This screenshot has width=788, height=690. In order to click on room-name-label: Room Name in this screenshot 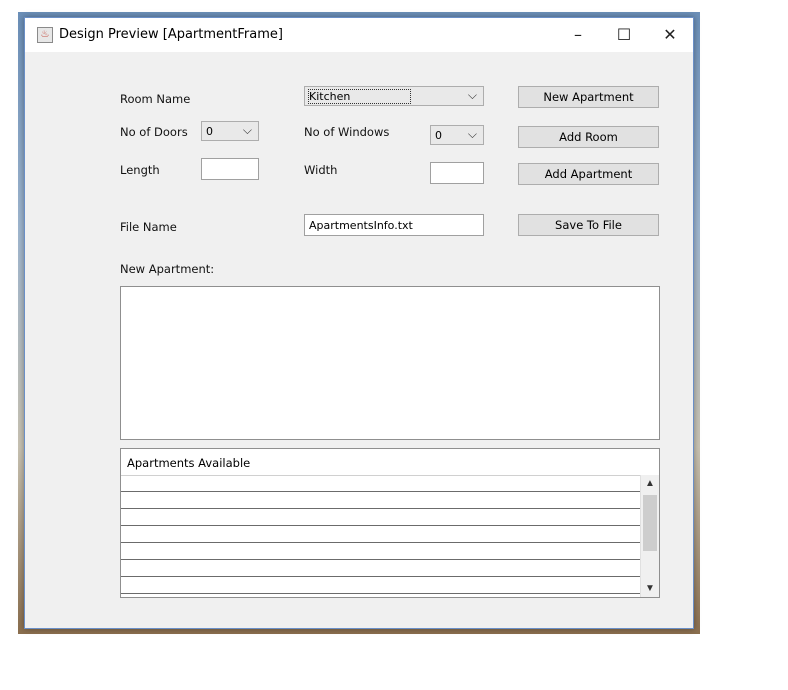, I will do `click(155, 99)`.